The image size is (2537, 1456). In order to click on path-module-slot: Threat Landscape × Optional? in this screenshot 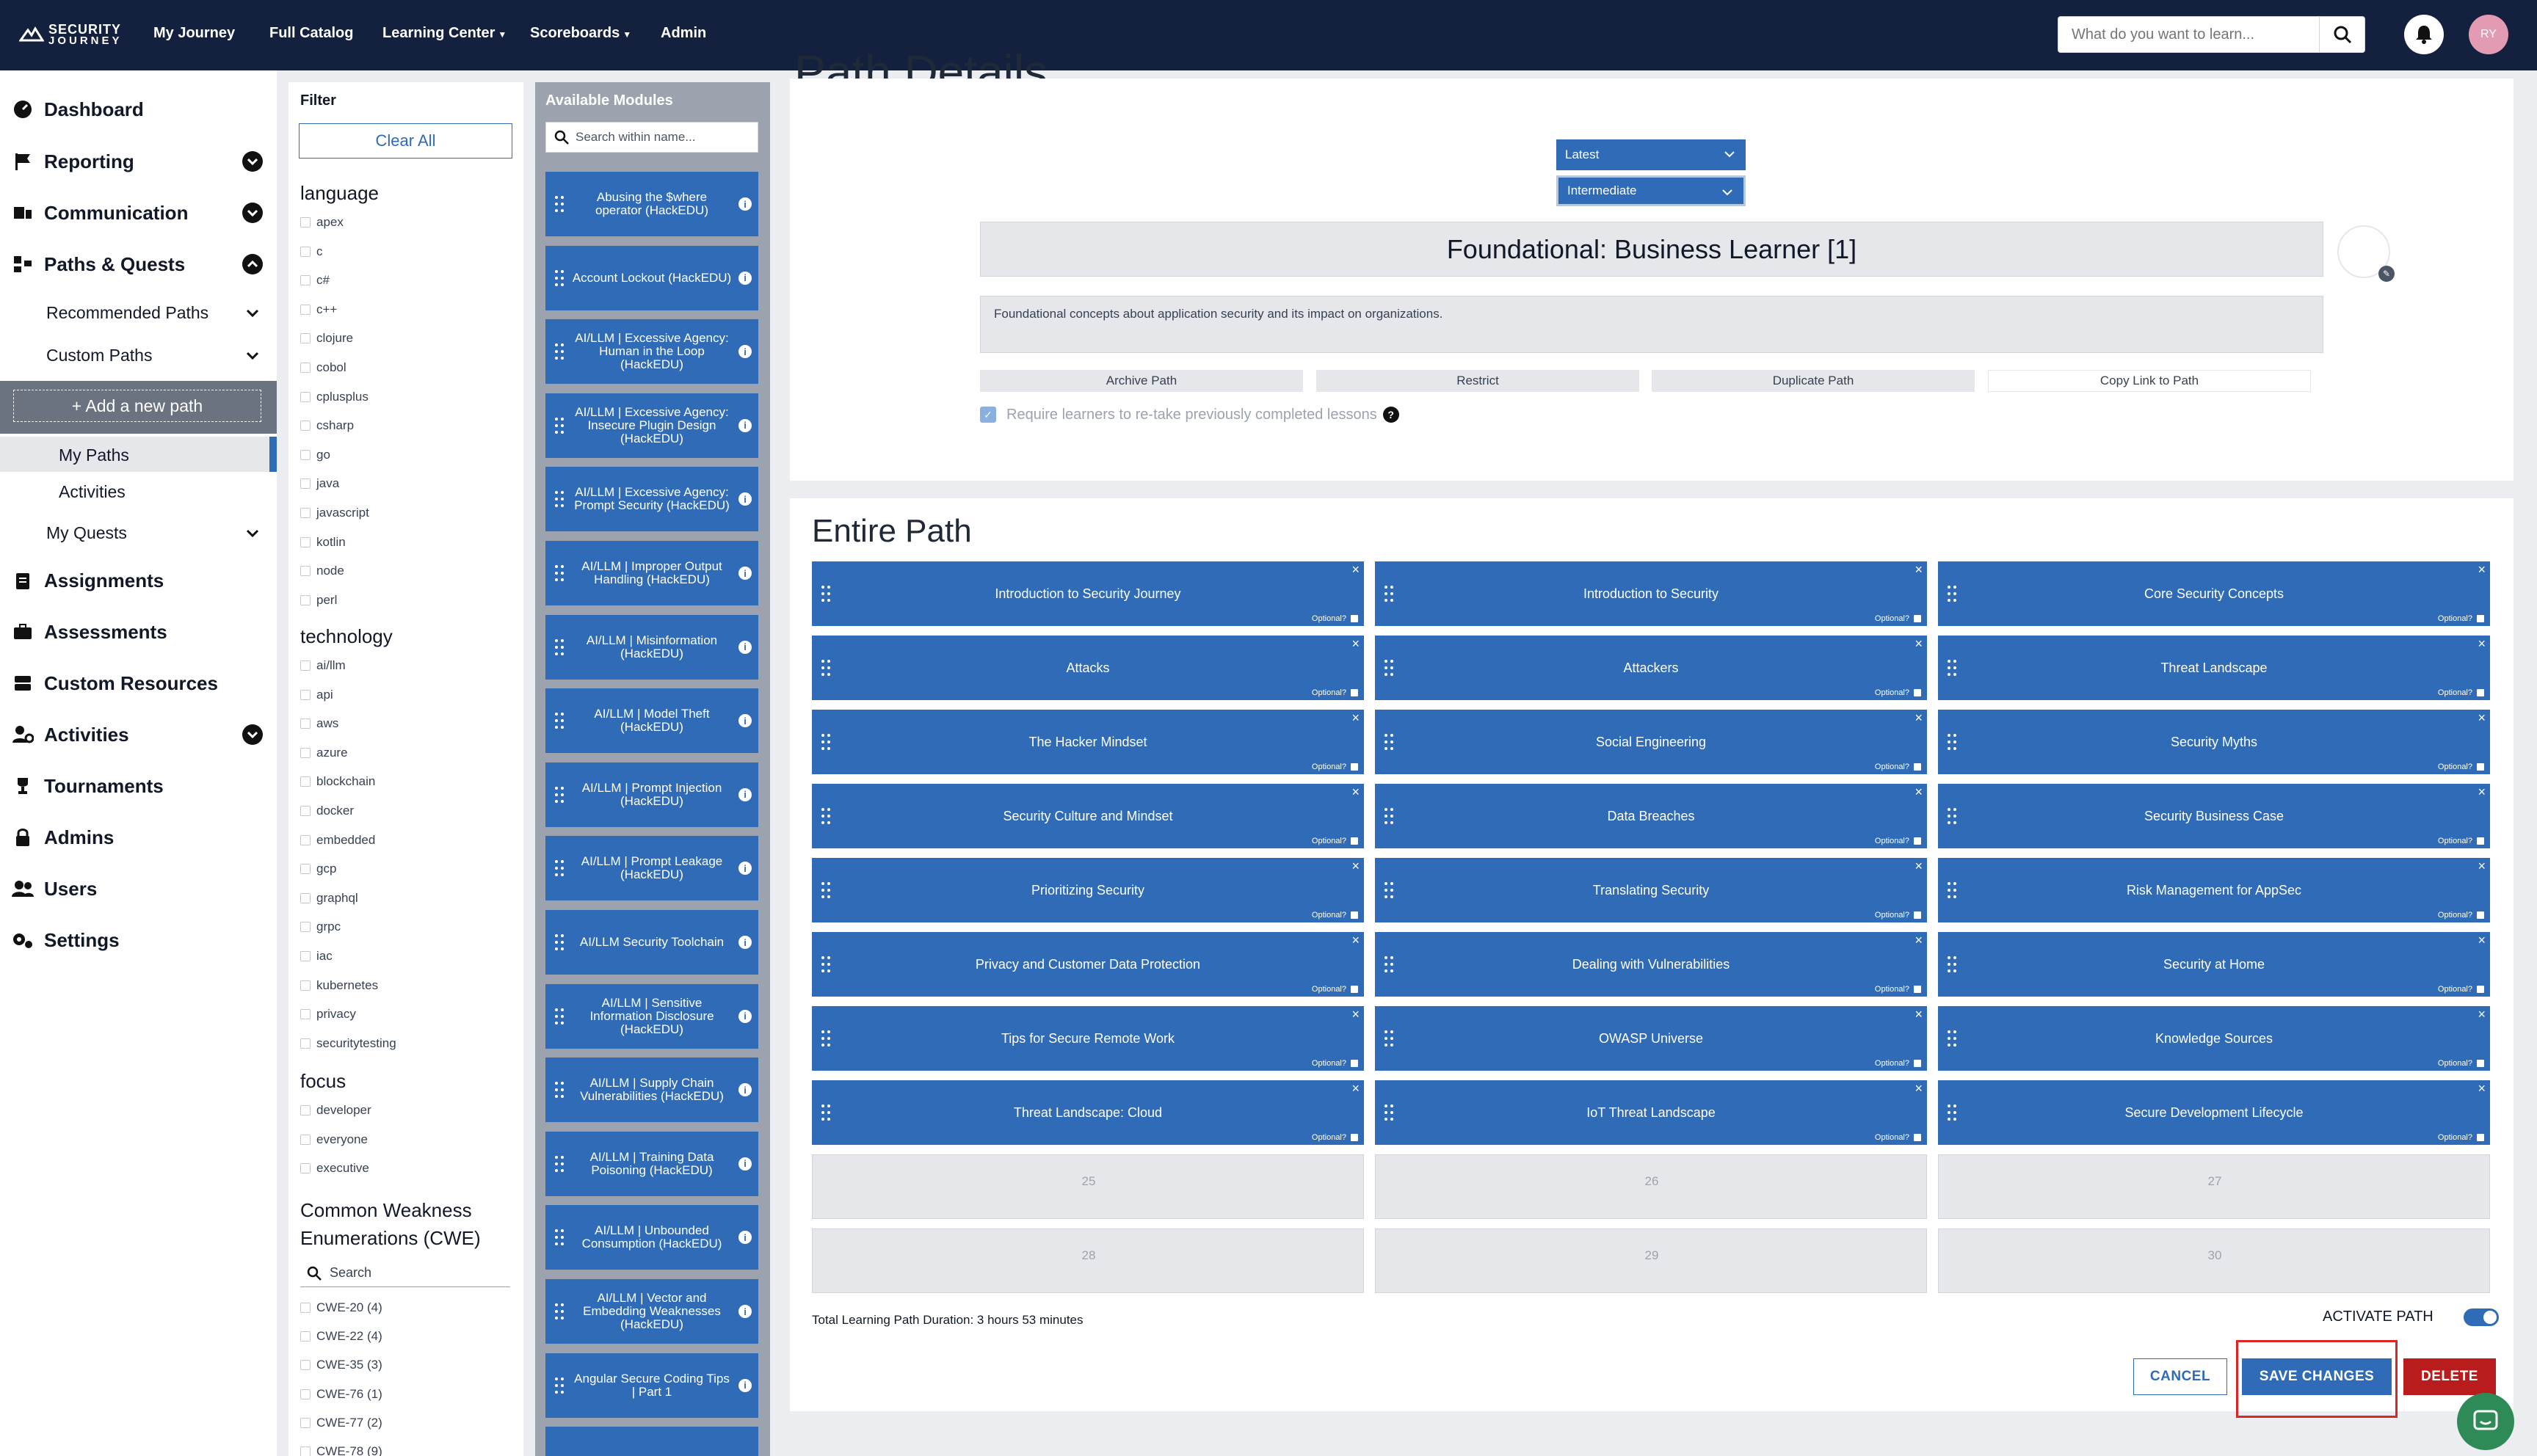, I will do `click(2214, 668)`.